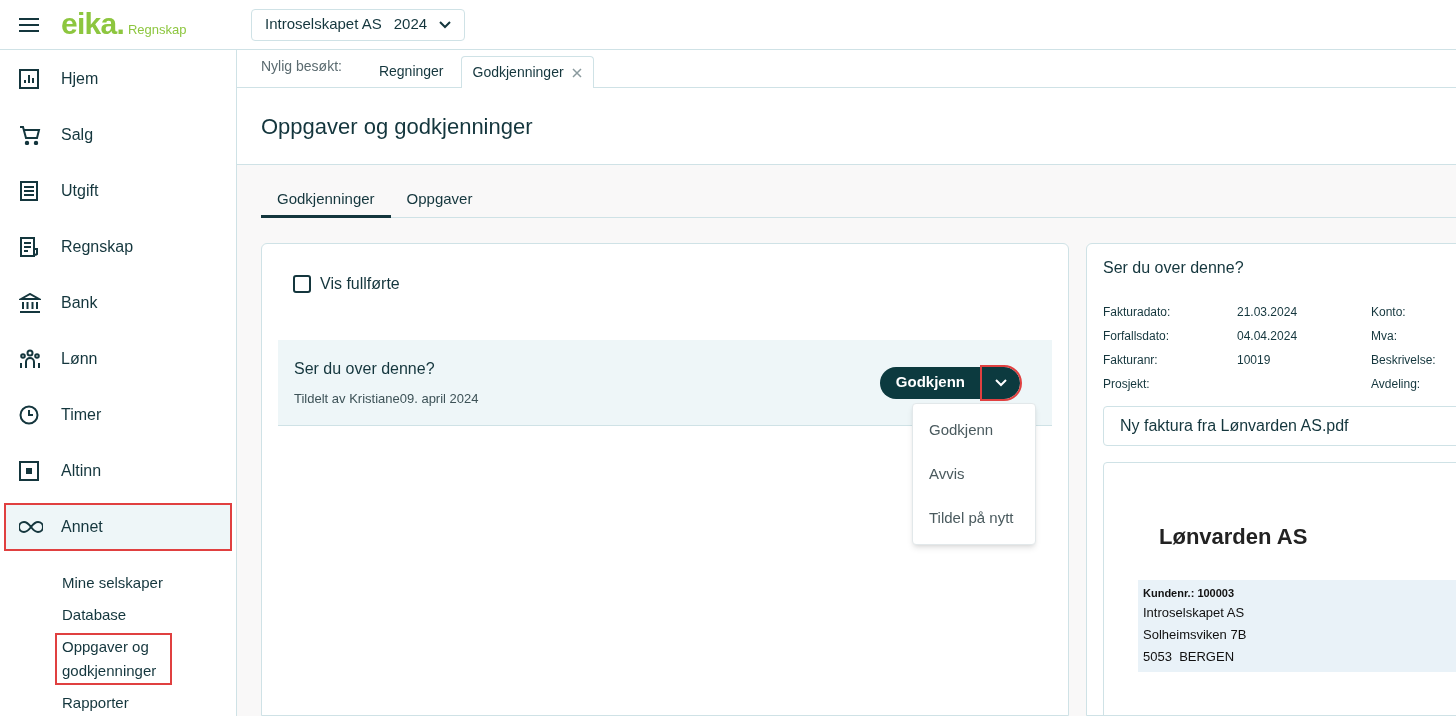  Describe the element at coordinates (397, 126) in the screenshot. I see `page-title: Oppgaver og godkjenninger` at that location.